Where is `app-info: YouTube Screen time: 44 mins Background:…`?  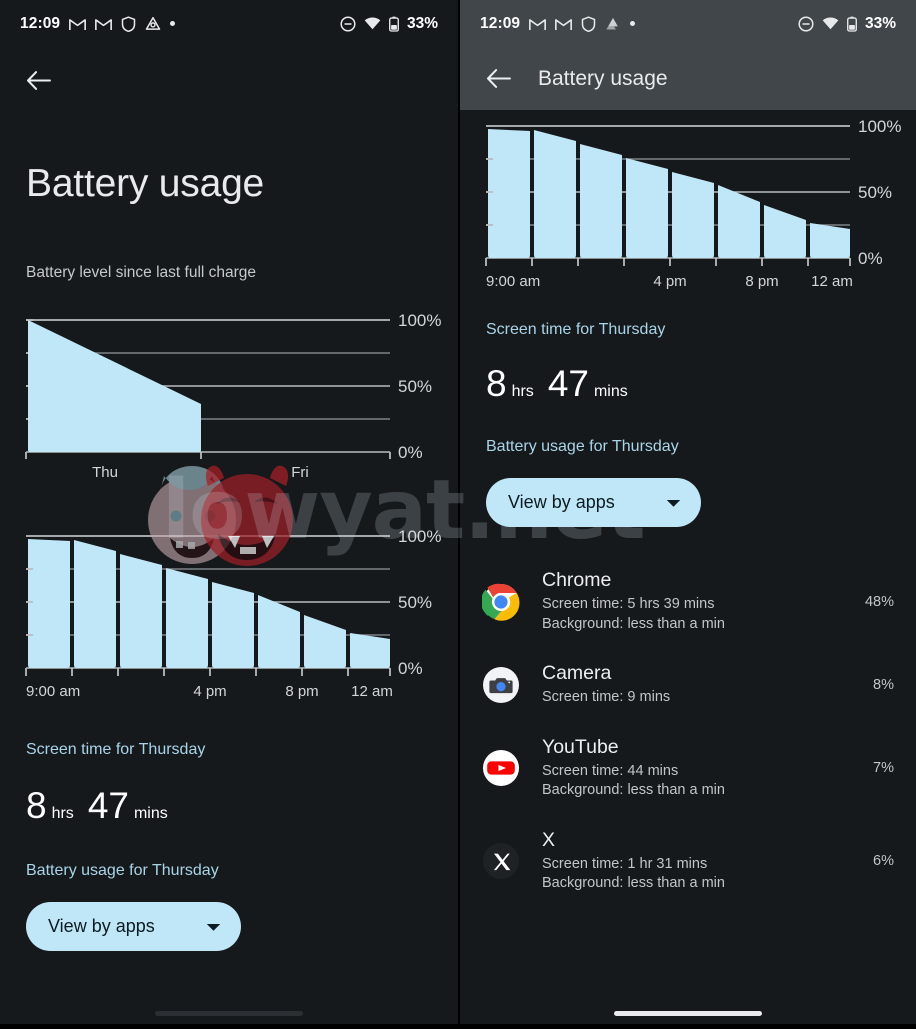 app-info: YouTube Screen time: 44 mins Background:… is located at coordinates (702, 768).